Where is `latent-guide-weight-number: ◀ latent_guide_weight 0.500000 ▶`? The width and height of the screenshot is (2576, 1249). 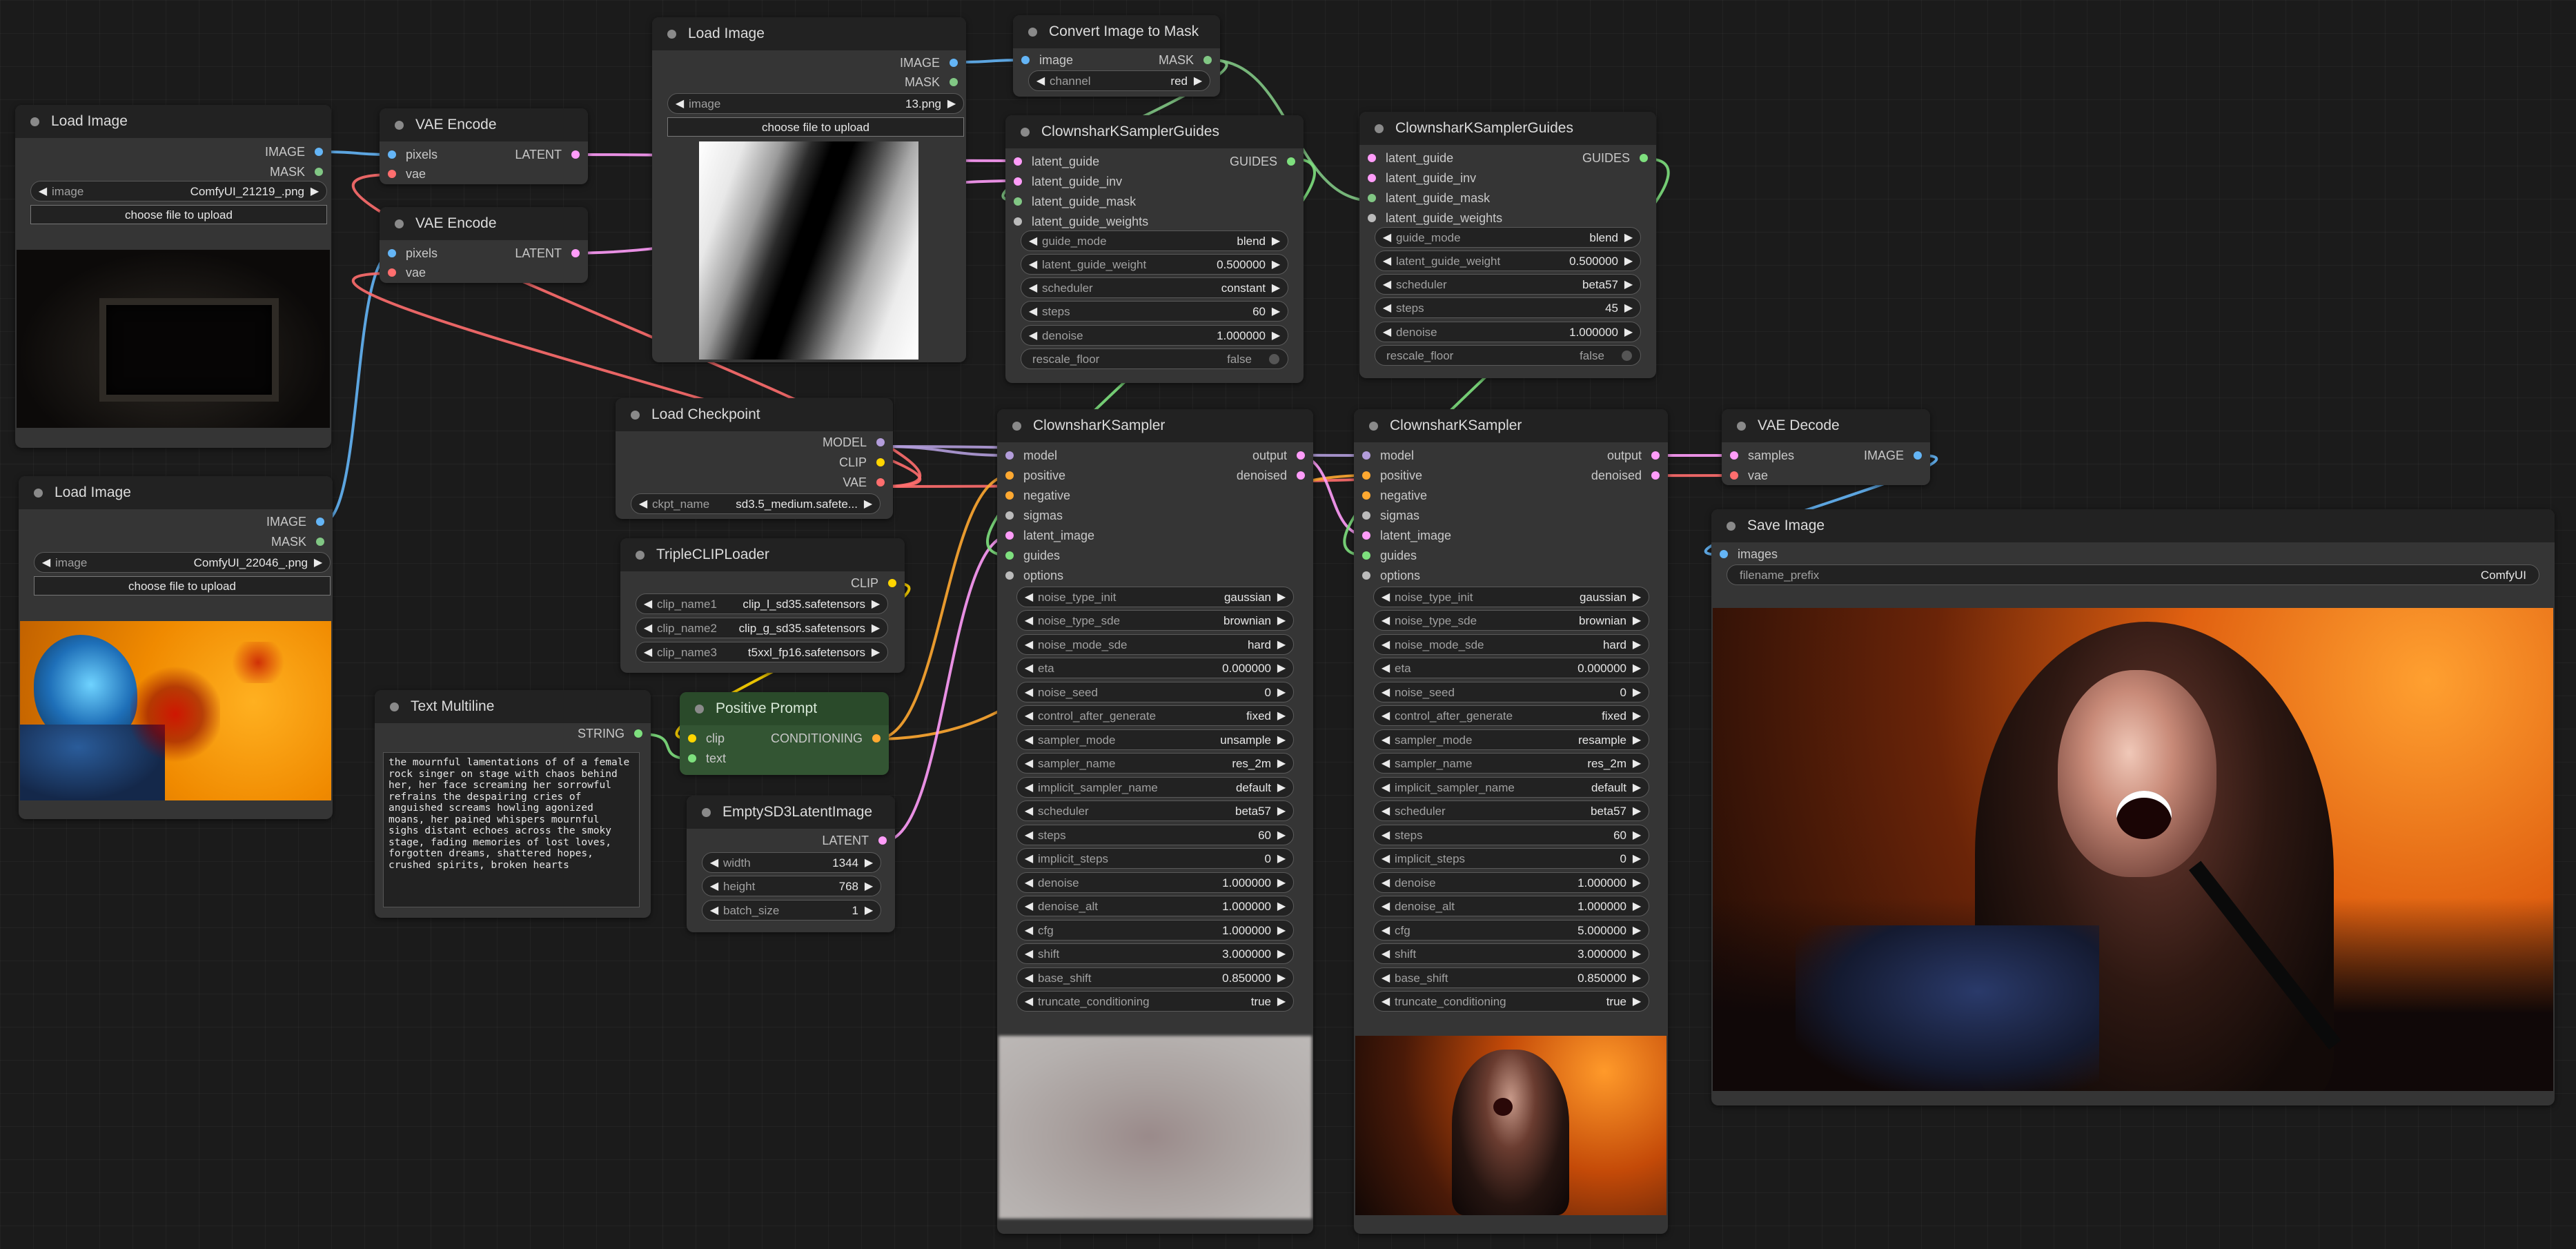 latent-guide-weight-number: ◀ latent_guide_weight 0.500000 ▶ is located at coordinates (1508, 260).